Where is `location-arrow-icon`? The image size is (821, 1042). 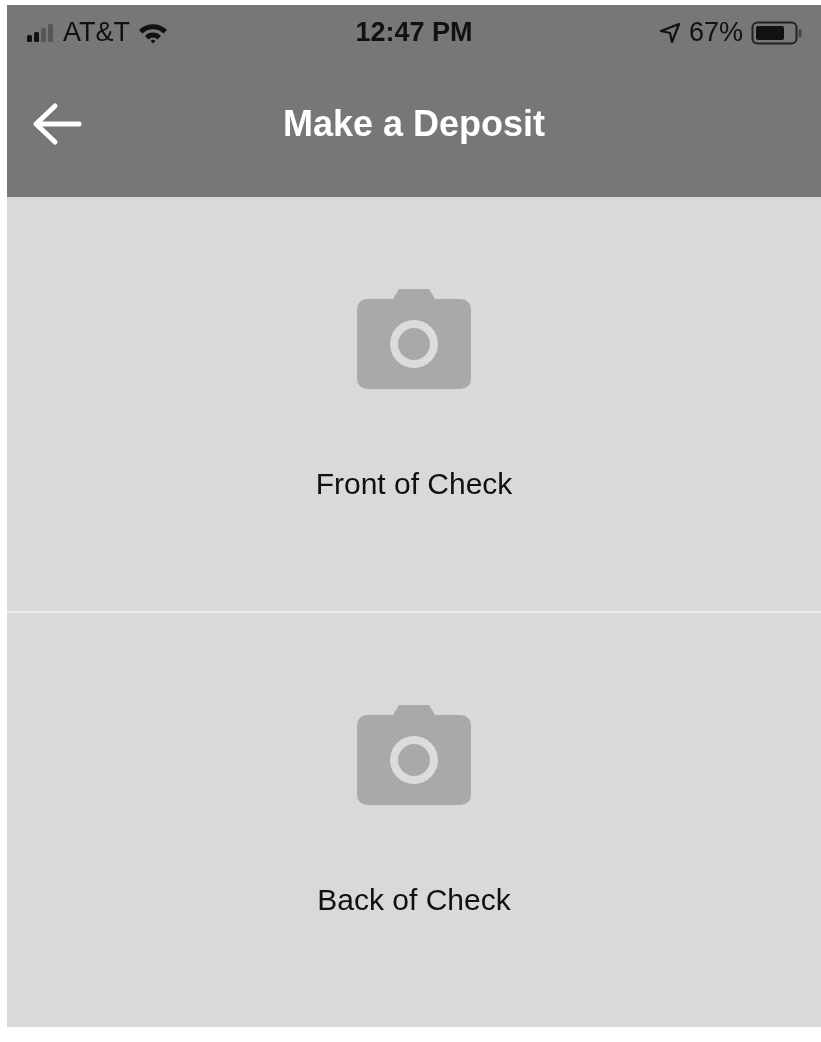 location-arrow-icon is located at coordinates (669, 32).